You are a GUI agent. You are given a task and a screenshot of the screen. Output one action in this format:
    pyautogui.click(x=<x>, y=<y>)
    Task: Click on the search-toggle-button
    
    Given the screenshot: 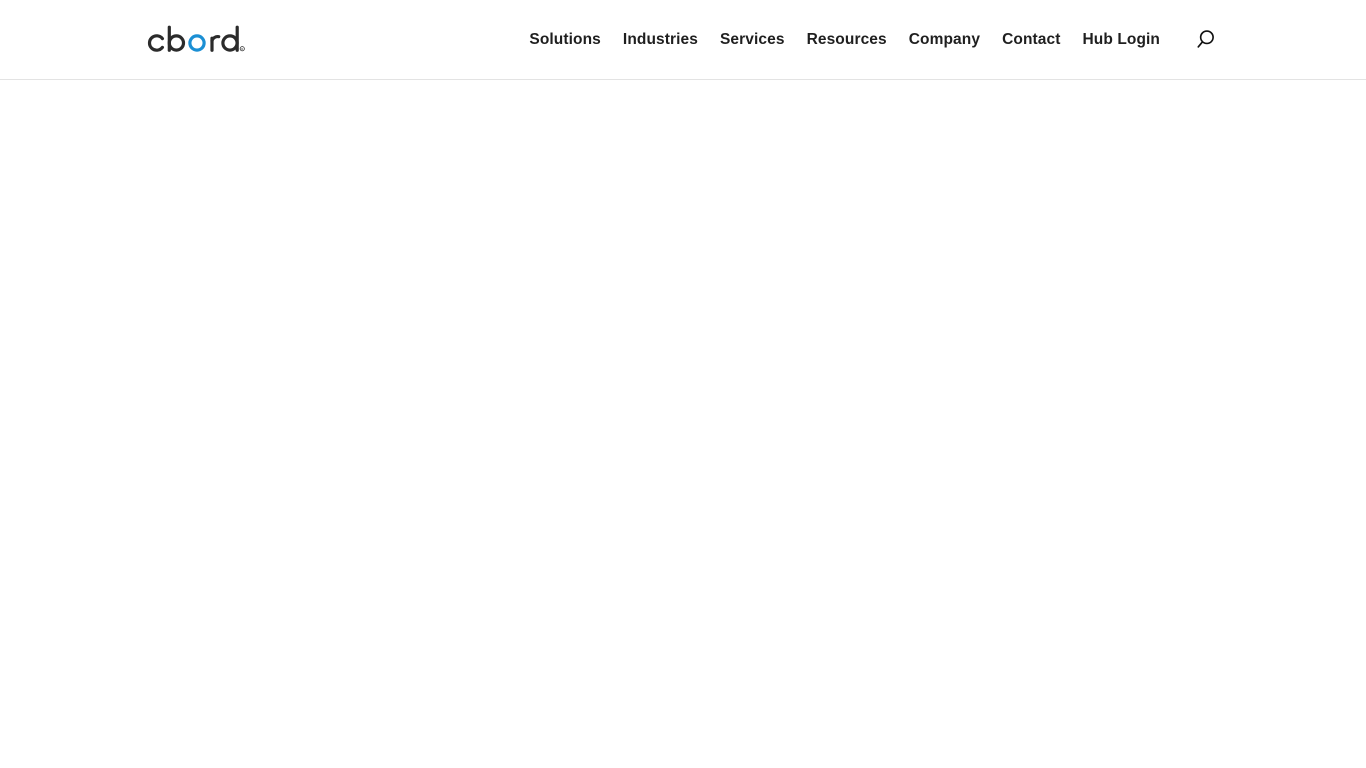 What is the action you would take?
    pyautogui.click(x=1205, y=40)
    